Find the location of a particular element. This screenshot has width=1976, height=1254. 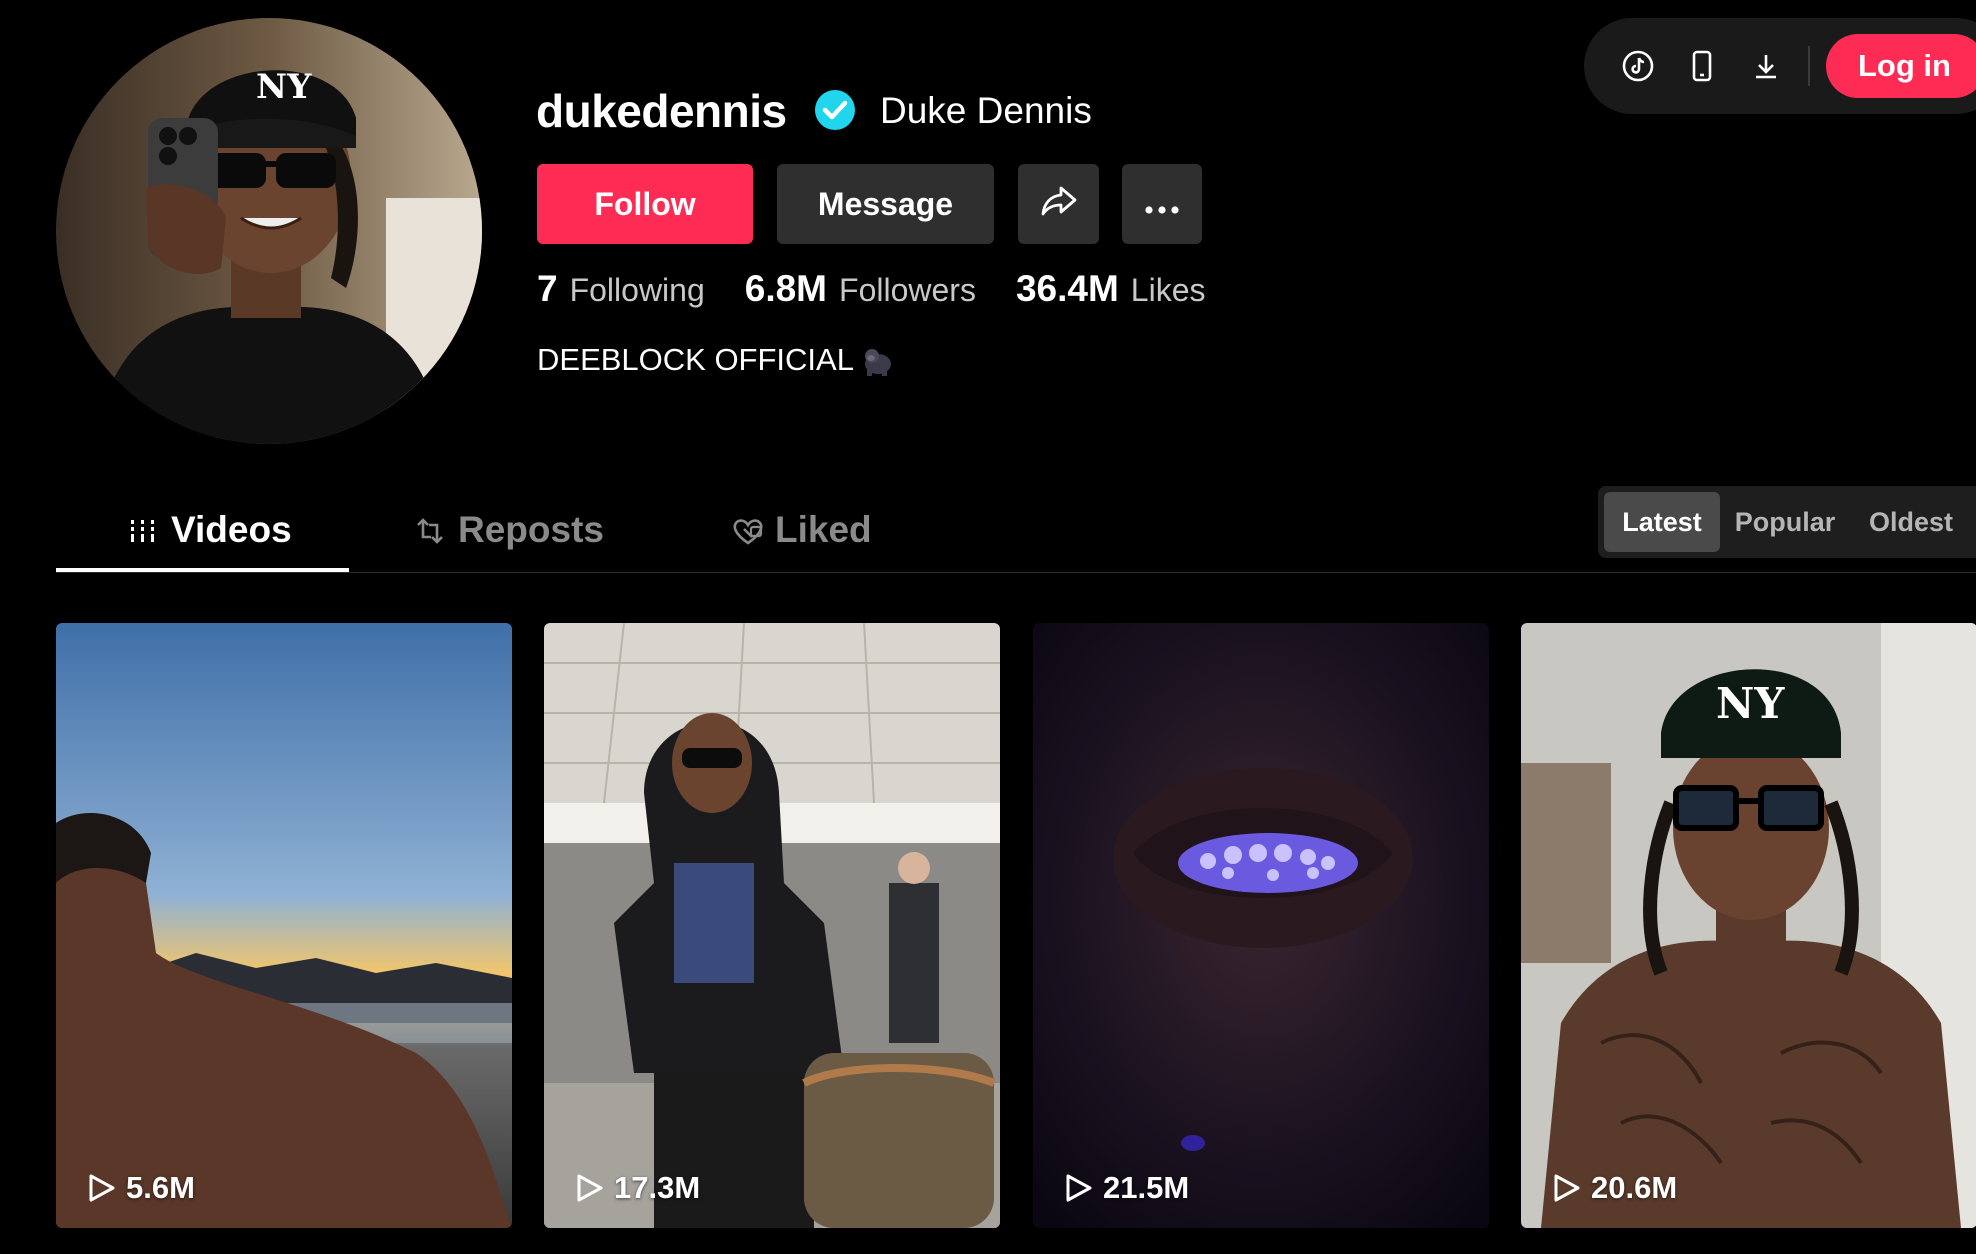

username: dukedennis is located at coordinates (661, 111).